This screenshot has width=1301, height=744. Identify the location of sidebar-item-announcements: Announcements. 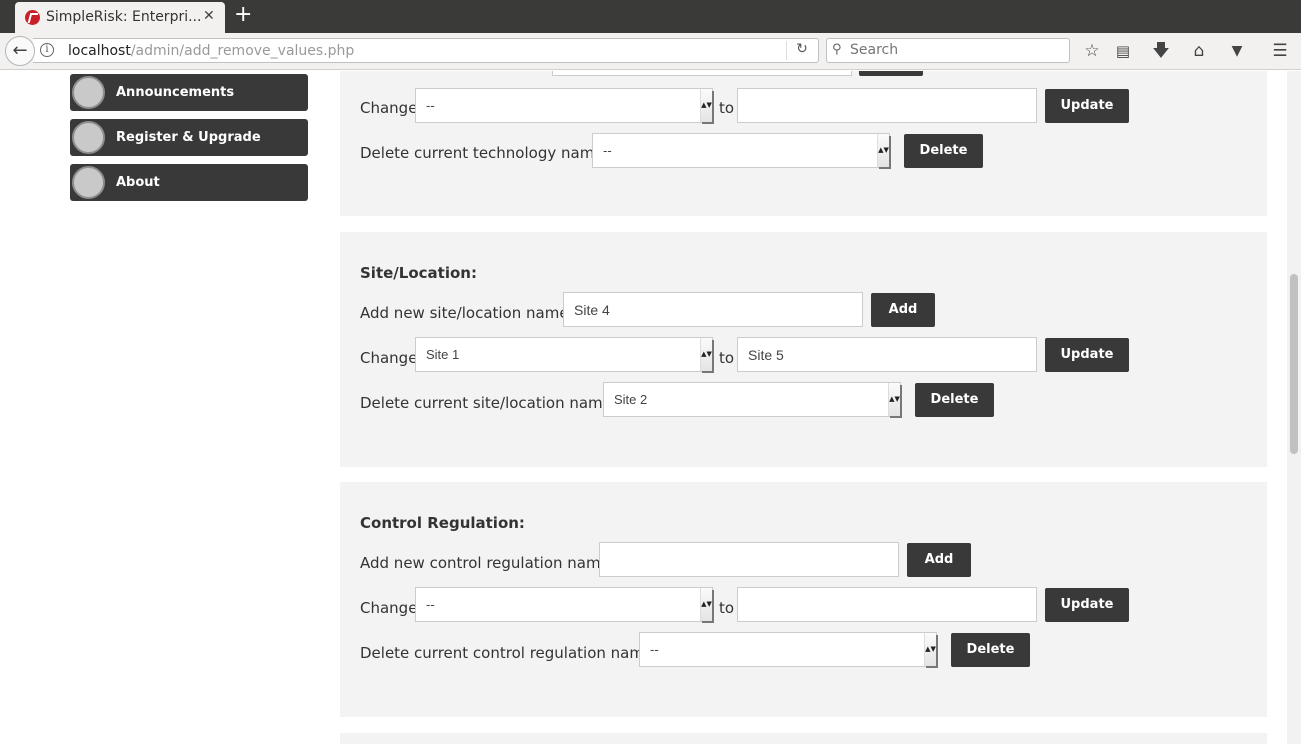
(189, 92).